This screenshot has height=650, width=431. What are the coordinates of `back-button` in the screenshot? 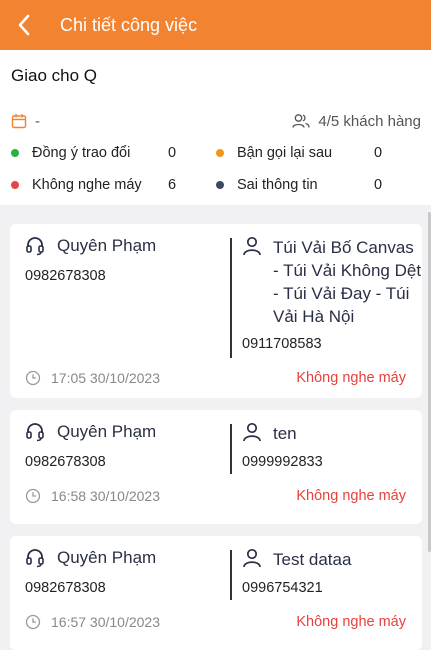 It's located at (24, 25).